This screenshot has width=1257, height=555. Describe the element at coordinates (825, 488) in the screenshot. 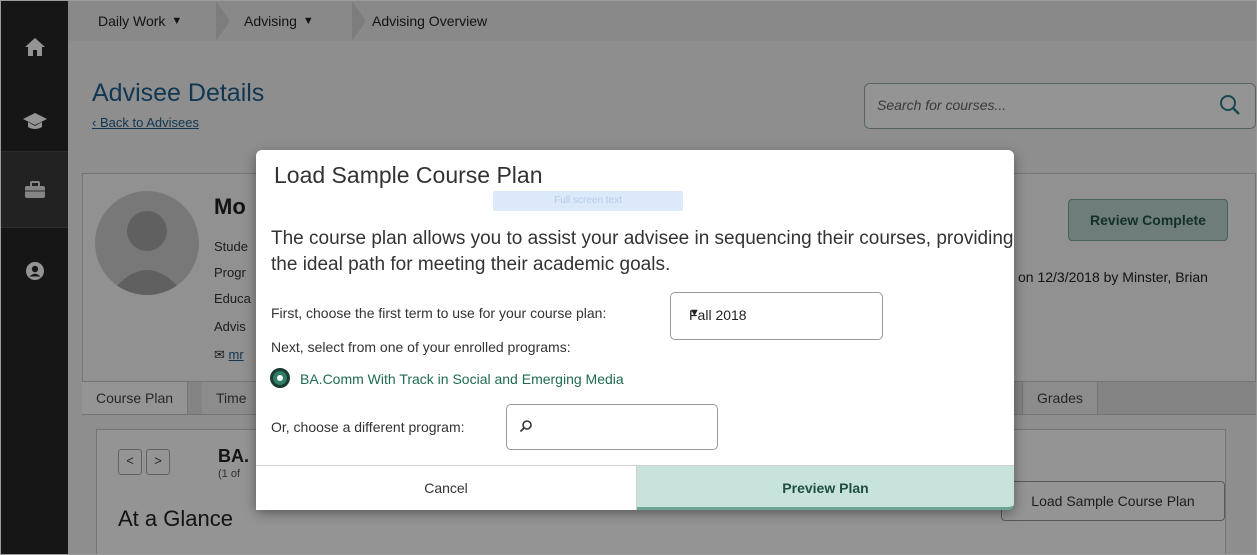

I see `preview-plan-button: Preview Plan` at that location.